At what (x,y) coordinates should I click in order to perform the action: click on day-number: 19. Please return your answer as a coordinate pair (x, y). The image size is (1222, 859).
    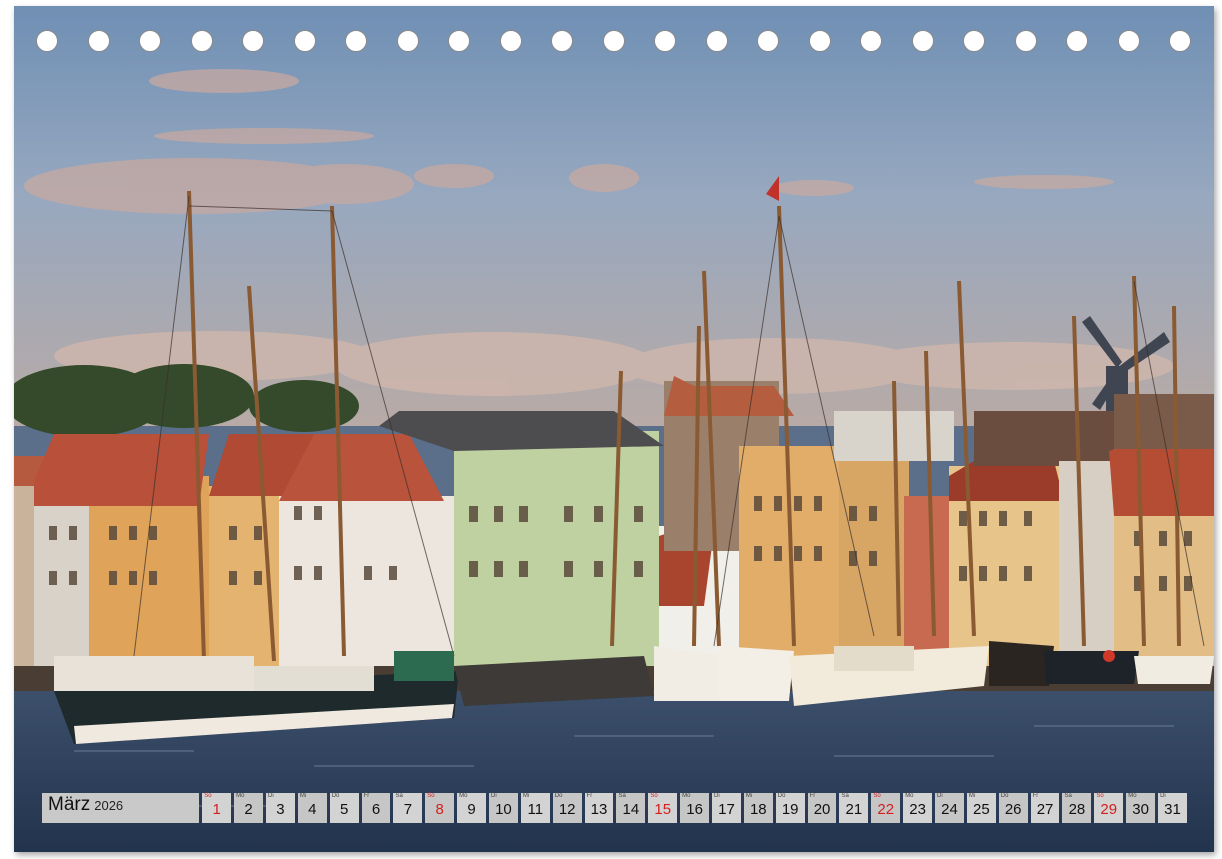
    Looking at the image, I should click on (790, 809).